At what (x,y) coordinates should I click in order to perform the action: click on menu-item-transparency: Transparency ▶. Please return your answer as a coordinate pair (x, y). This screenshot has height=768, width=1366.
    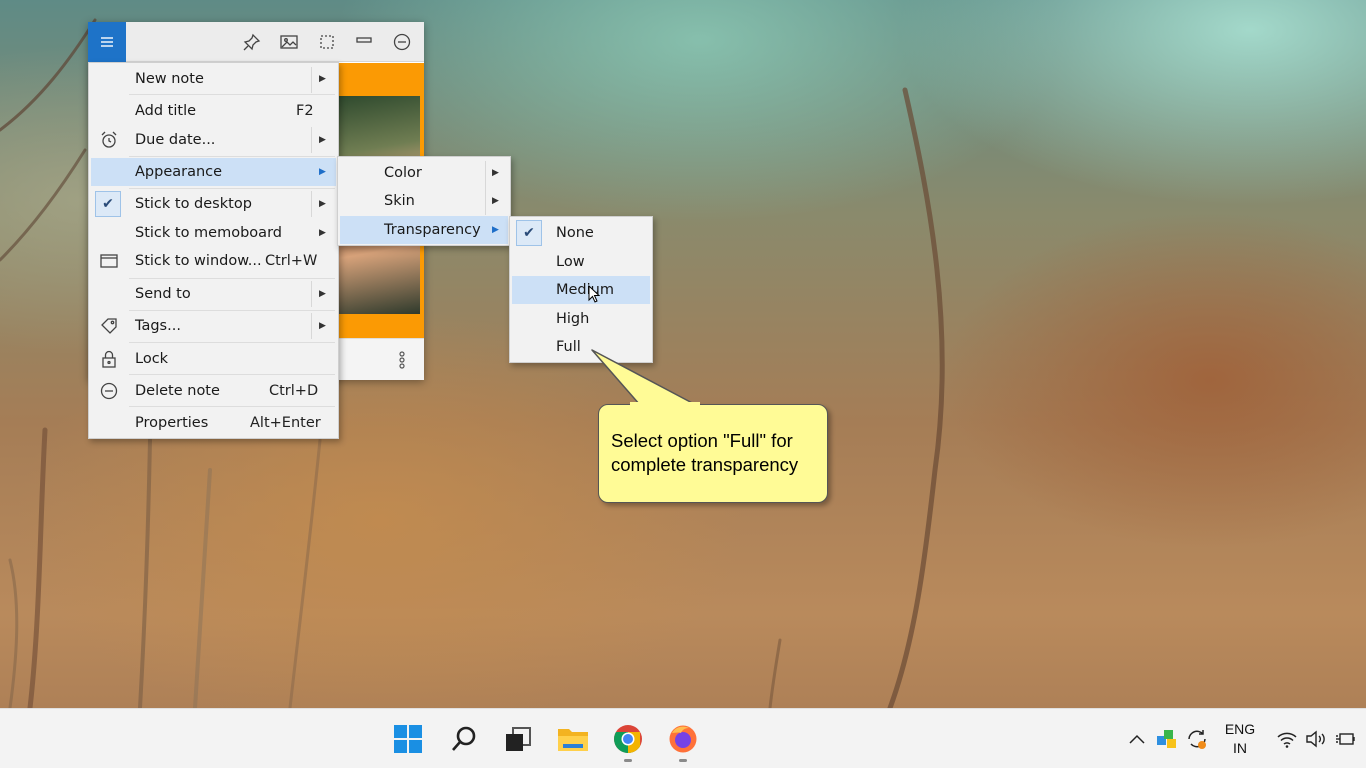
    Looking at the image, I should click on (424, 230).